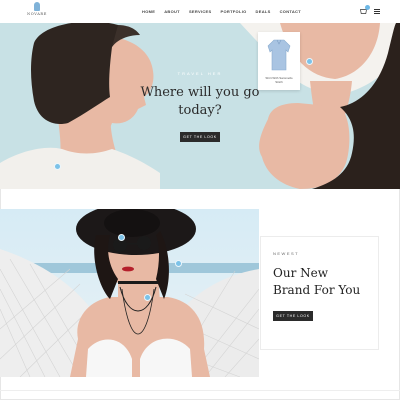 The image size is (400, 400). I want to click on nav-item-home: HOME, so click(148, 11).